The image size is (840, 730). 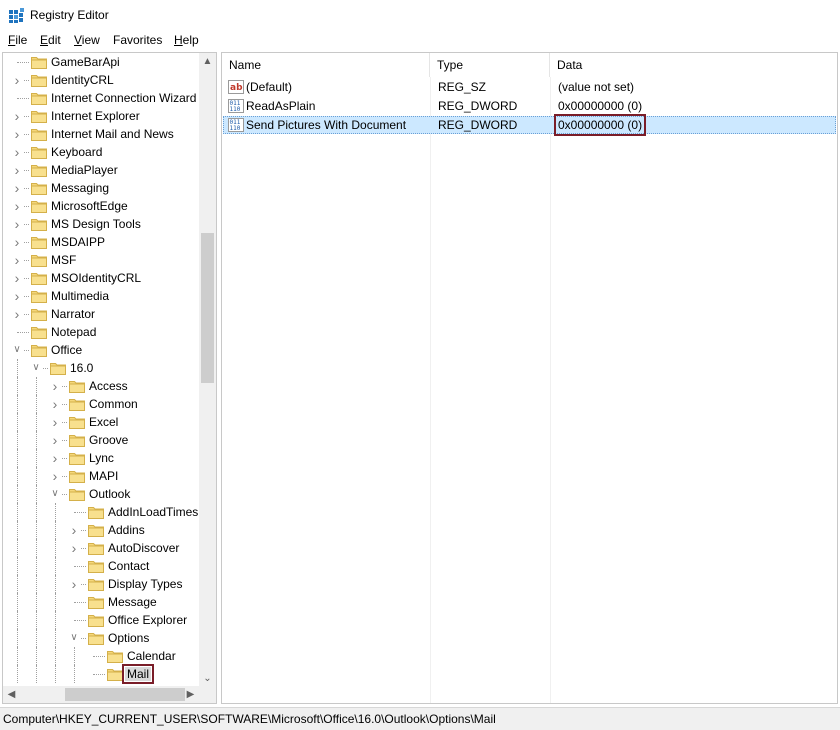 What do you see at coordinates (102, 134) in the screenshot?
I see `tree-item-internet-mail-and-news: › Internet Mail and News` at bounding box center [102, 134].